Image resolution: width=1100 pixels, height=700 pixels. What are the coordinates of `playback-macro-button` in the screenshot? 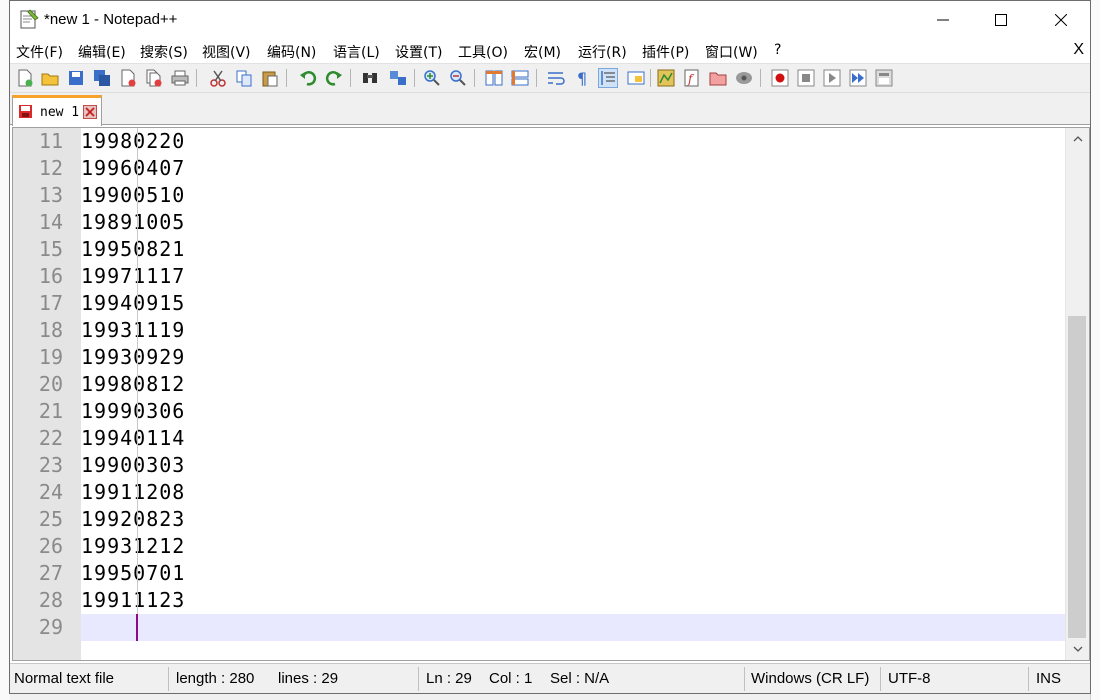 It's located at (832, 78).